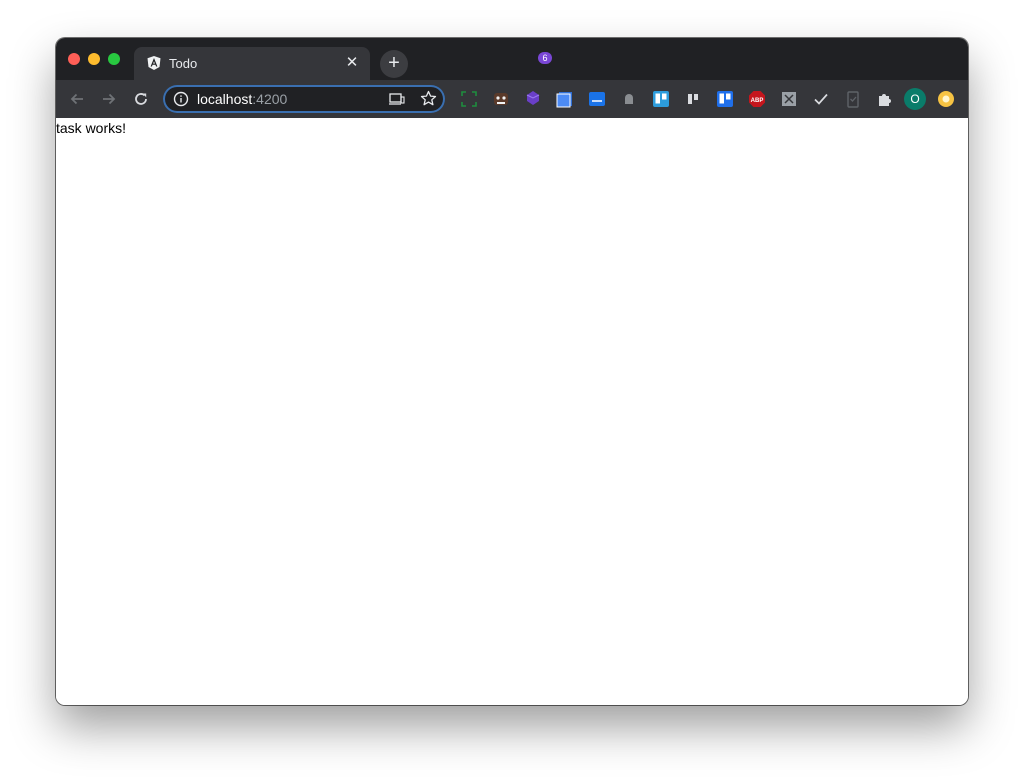 The height and width of the screenshot is (779, 1024). I want to click on title-bar: Todo ✕ +, so click(512, 59).